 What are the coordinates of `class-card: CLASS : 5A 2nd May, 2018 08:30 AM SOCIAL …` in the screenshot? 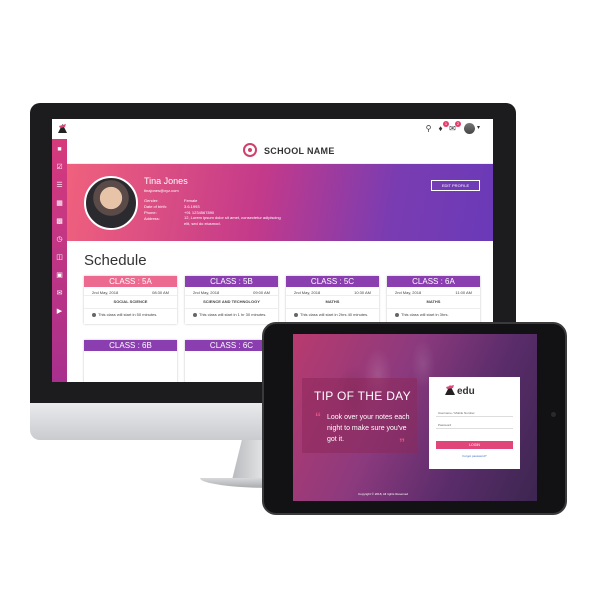 It's located at (130, 300).